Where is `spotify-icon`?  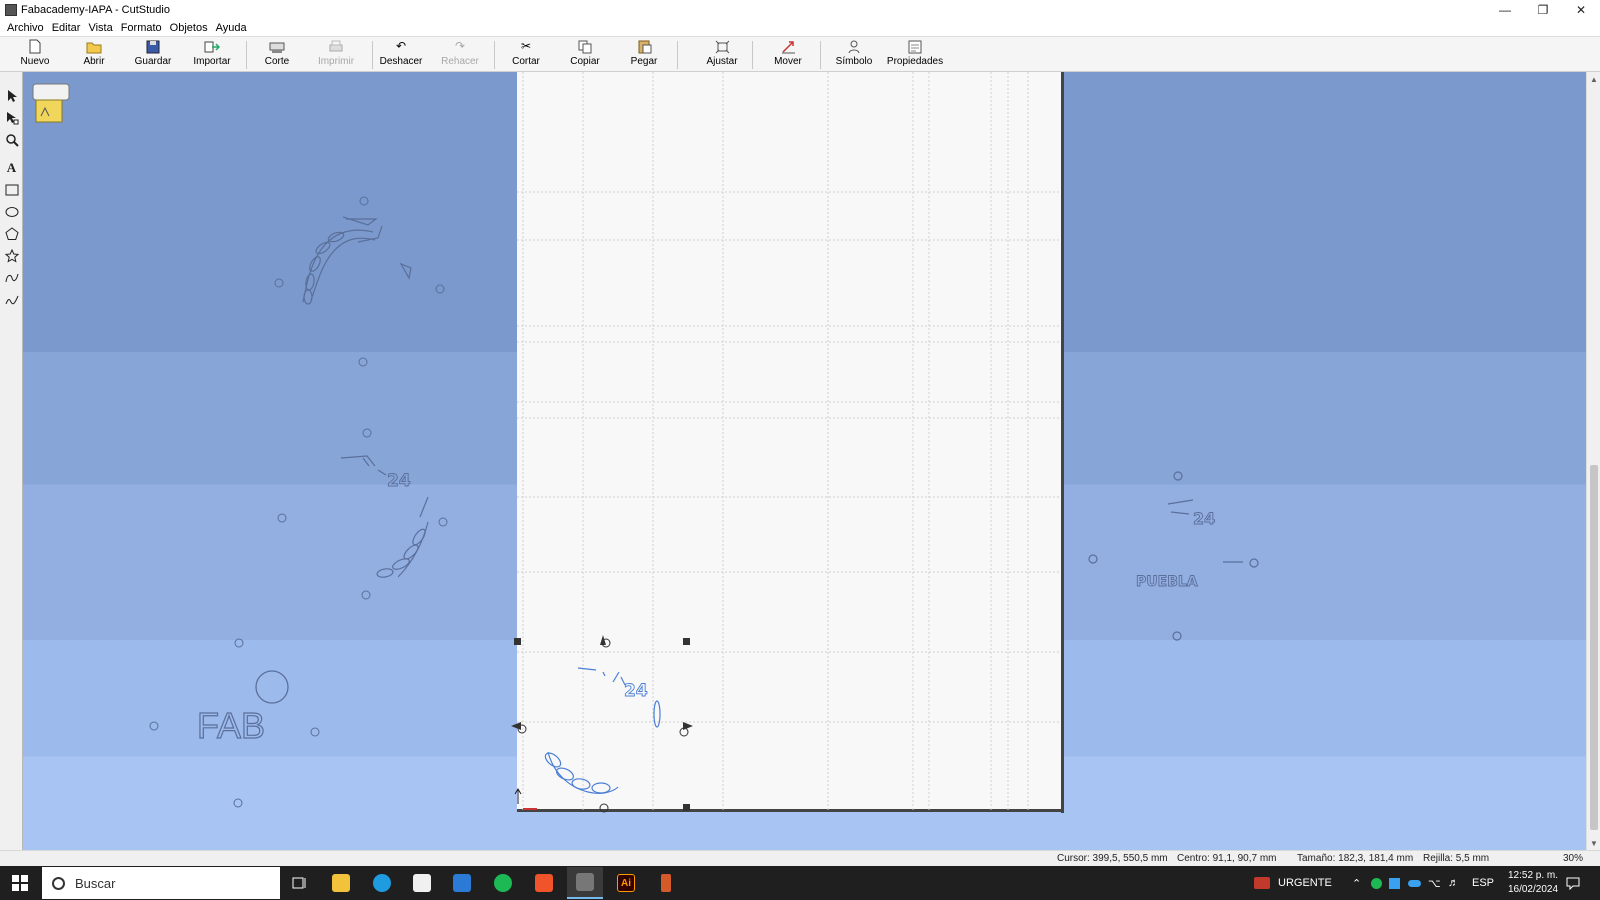
spotify-icon is located at coordinates (503, 883).